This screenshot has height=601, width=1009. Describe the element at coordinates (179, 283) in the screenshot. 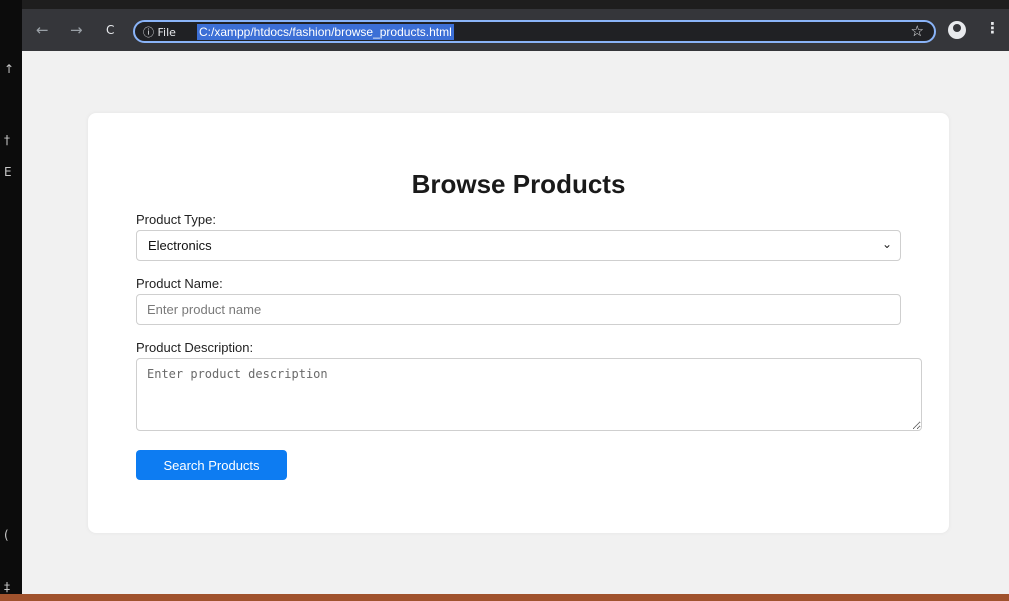

I see `product-name-label: Product Name:` at that location.